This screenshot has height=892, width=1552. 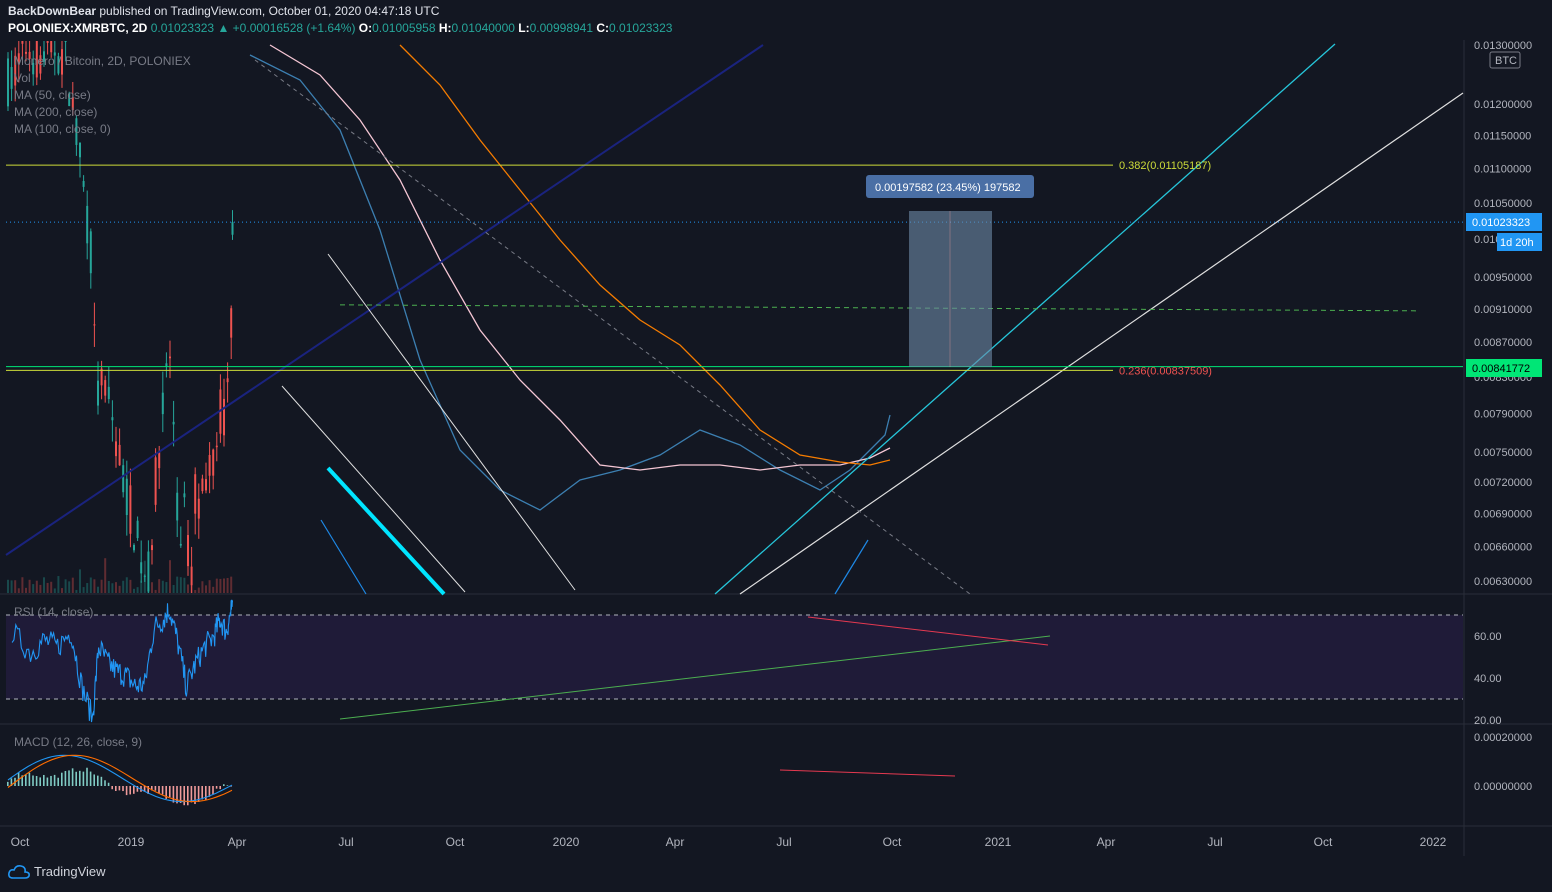 What do you see at coordinates (1503, 204) in the screenshot?
I see `price-tick-label: 0.01050000` at bounding box center [1503, 204].